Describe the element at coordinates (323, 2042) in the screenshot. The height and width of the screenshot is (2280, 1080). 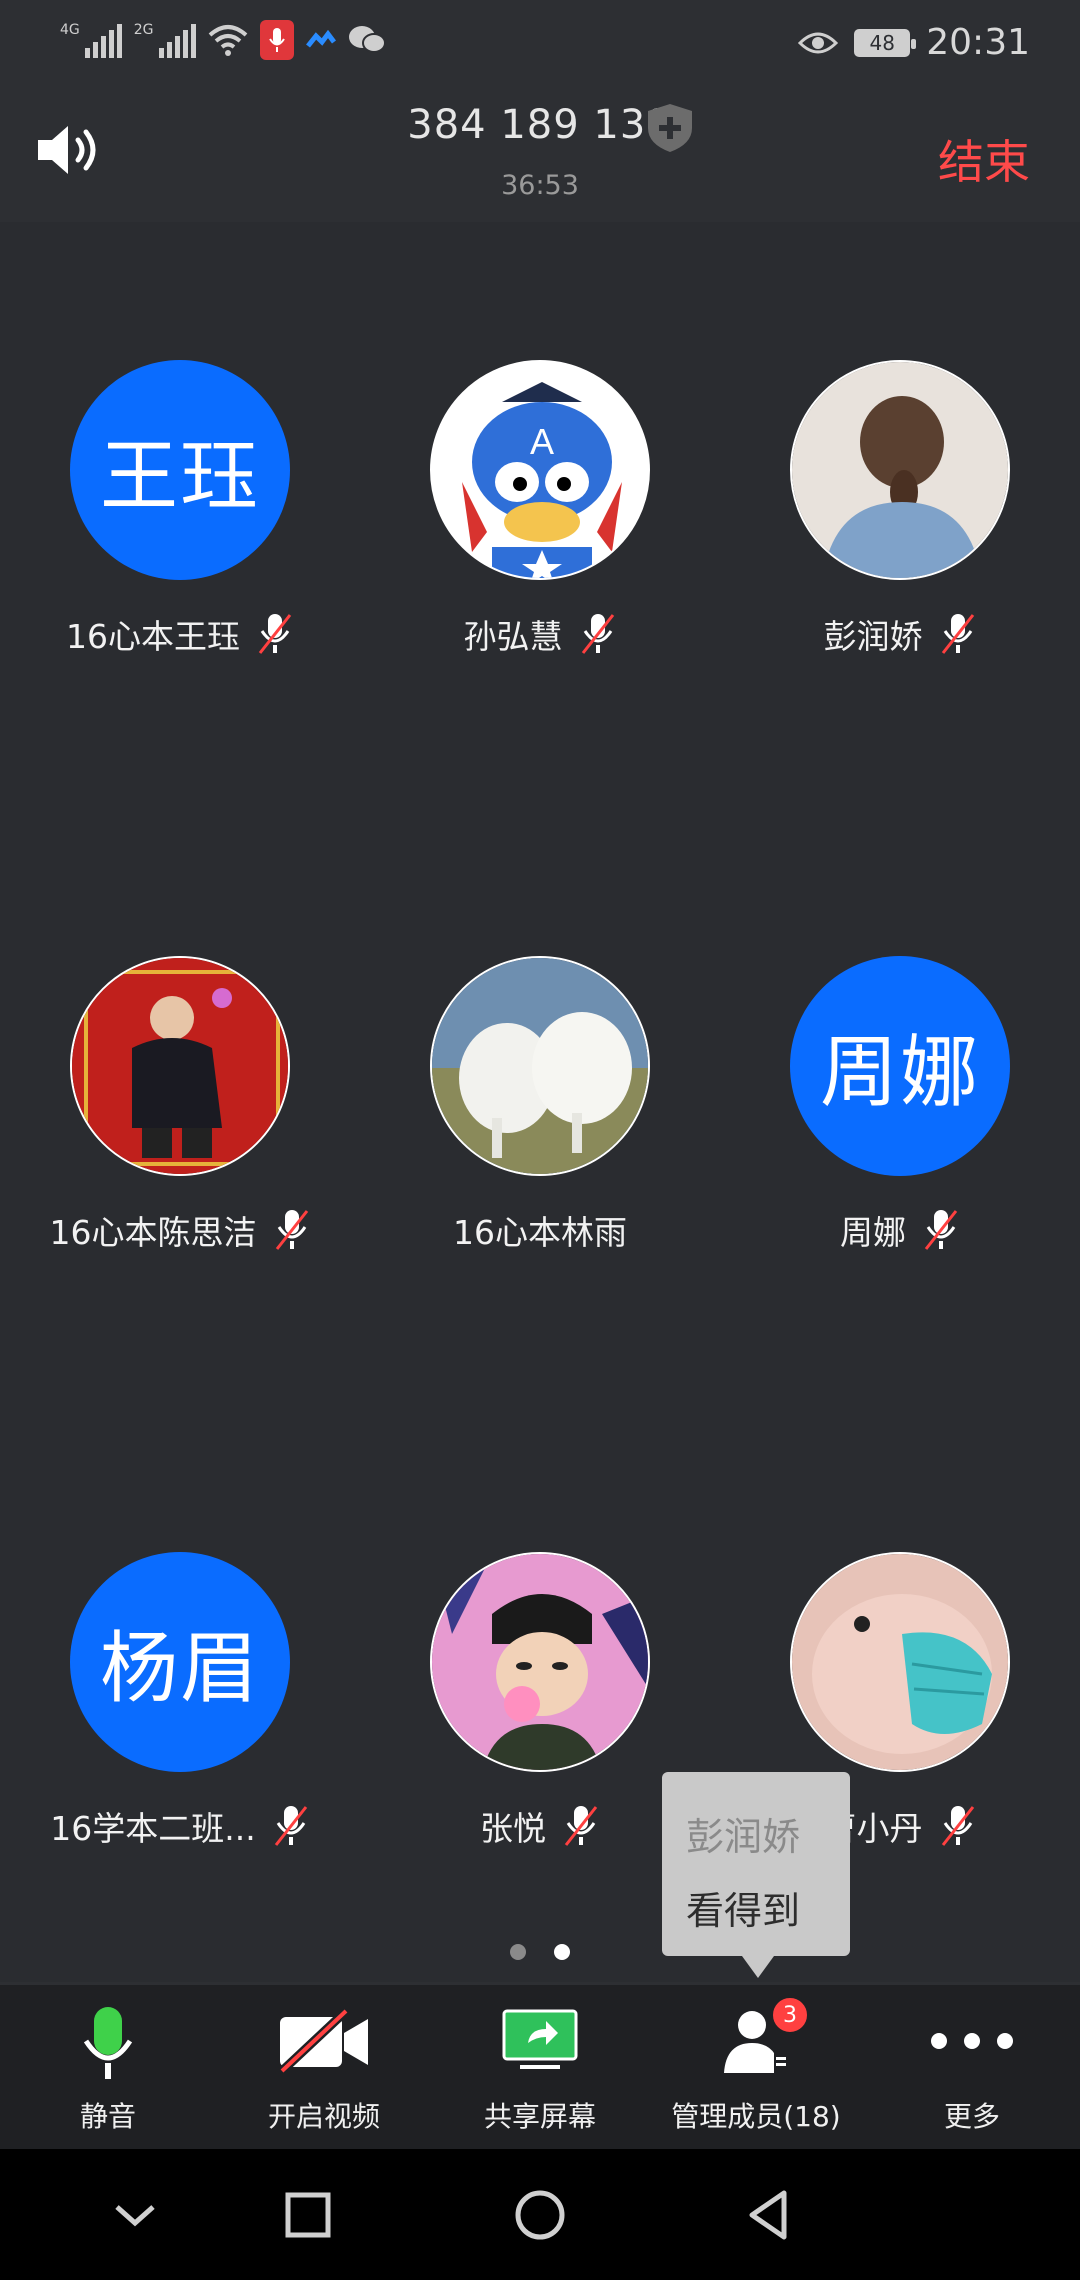
I see `video-off-icon` at that location.